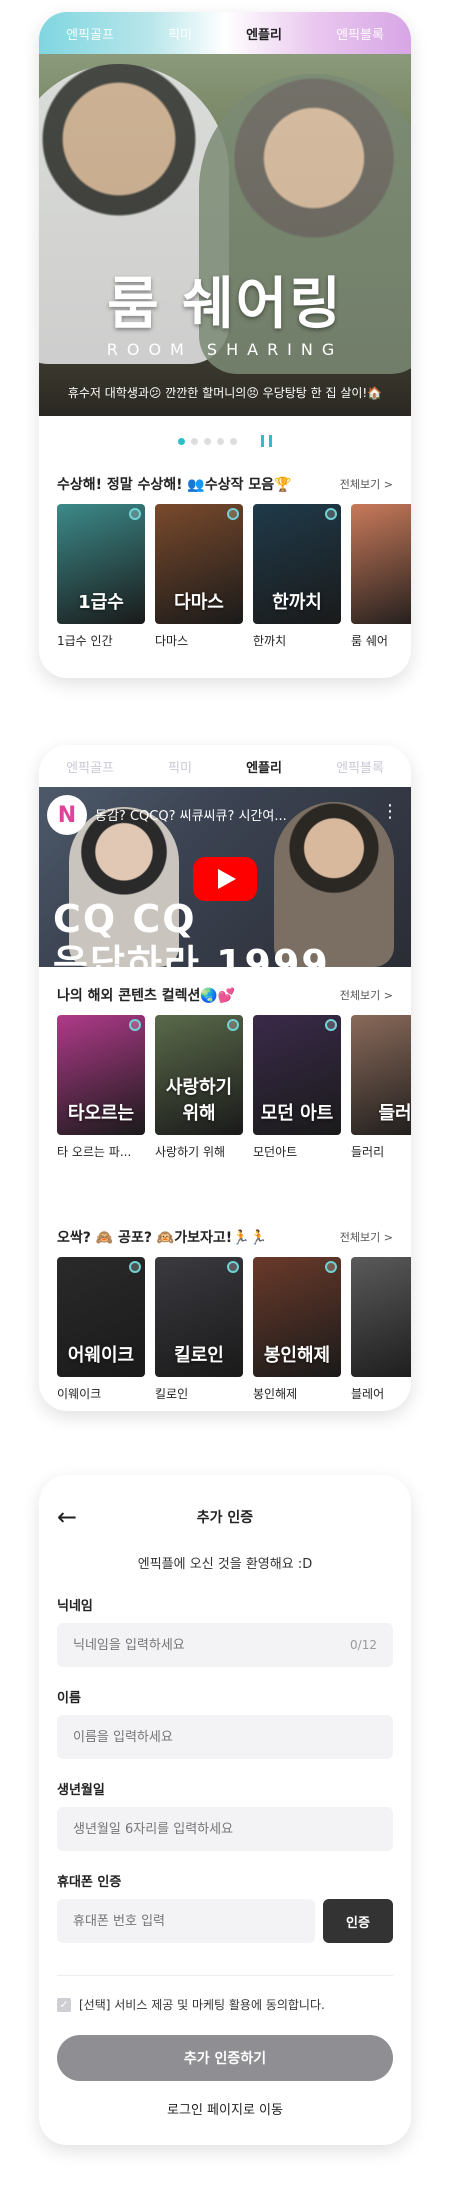 The width and height of the screenshot is (450, 2186). What do you see at coordinates (199, 1100) in the screenshot?
I see `poster-title: 사랑하기 위해` at bounding box center [199, 1100].